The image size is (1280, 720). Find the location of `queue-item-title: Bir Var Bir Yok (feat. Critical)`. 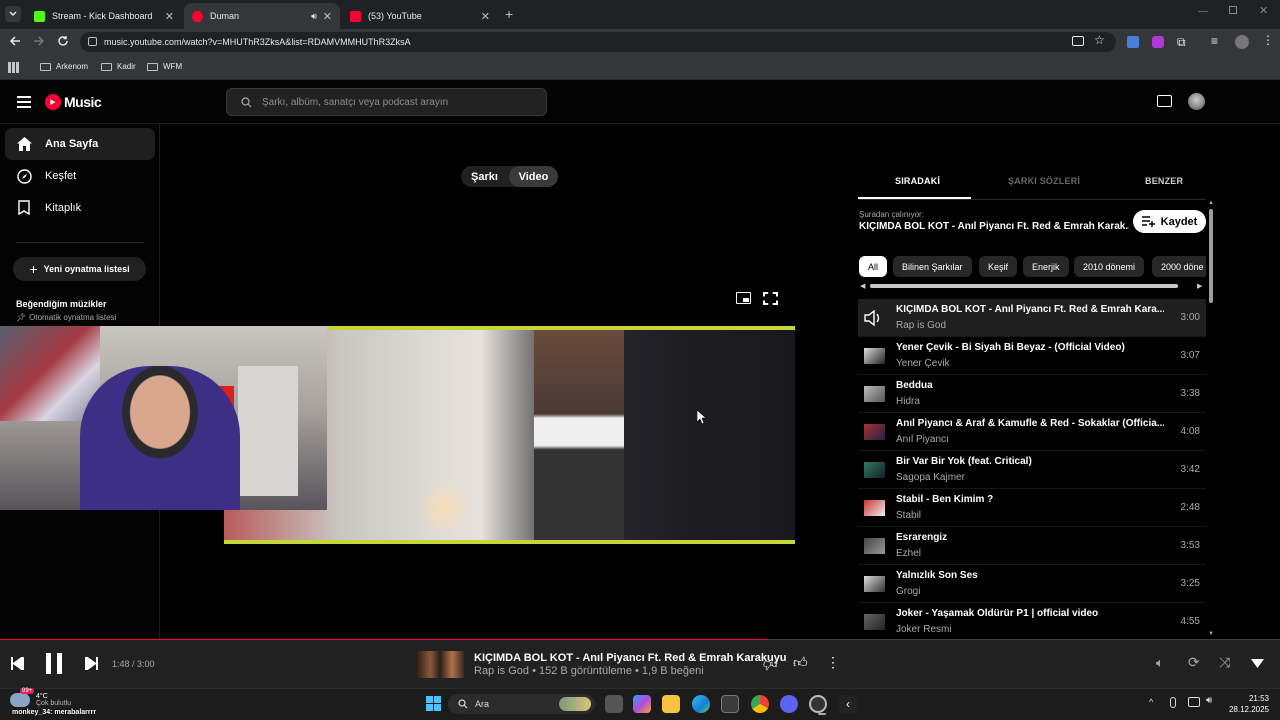

queue-item-title: Bir Var Bir Yok (feat. Critical) is located at coordinates (964, 461).